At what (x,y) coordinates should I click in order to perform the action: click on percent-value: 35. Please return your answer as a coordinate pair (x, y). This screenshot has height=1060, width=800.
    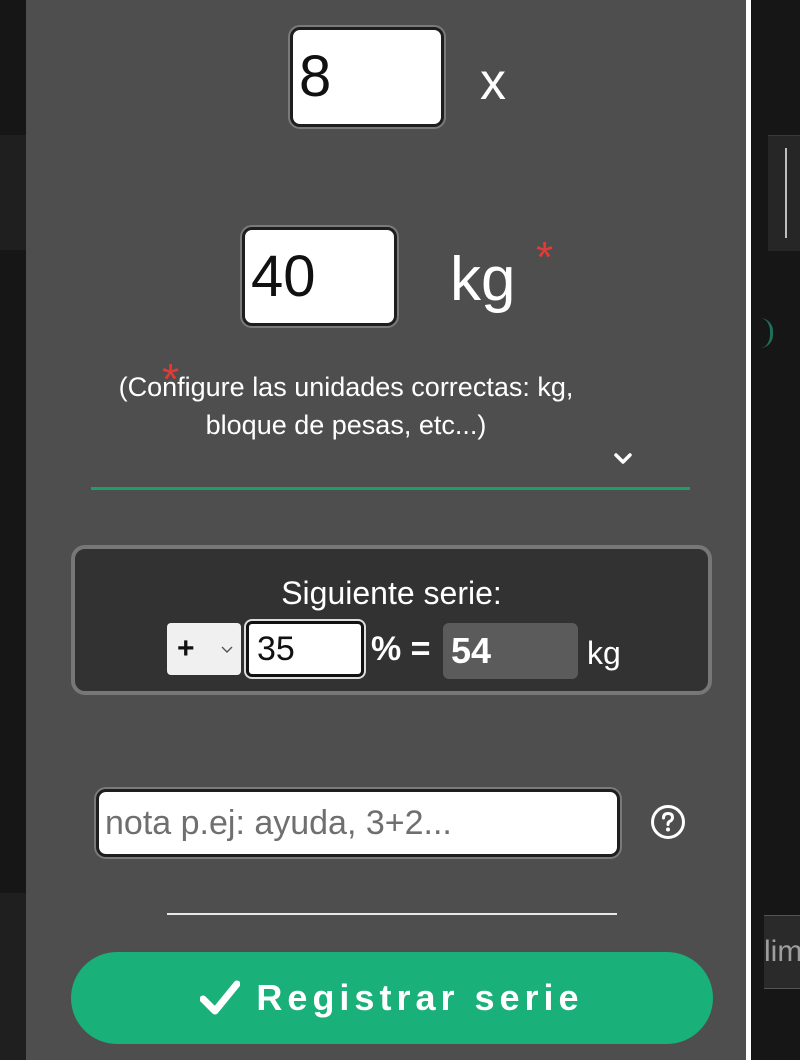
    Looking at the image, I should click on (276, 649).